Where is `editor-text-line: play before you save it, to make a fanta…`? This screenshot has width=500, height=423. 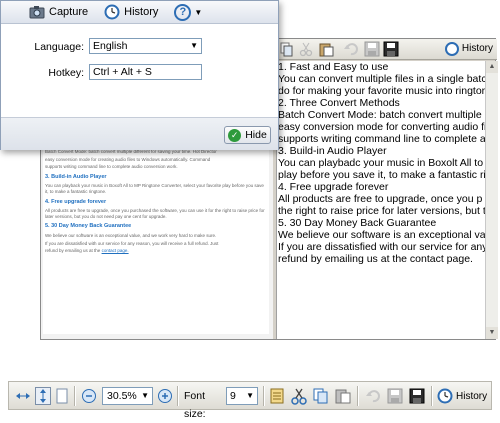
editor-text-line: play before you save it, to make a fanta… is located at coordinates (382, 175).